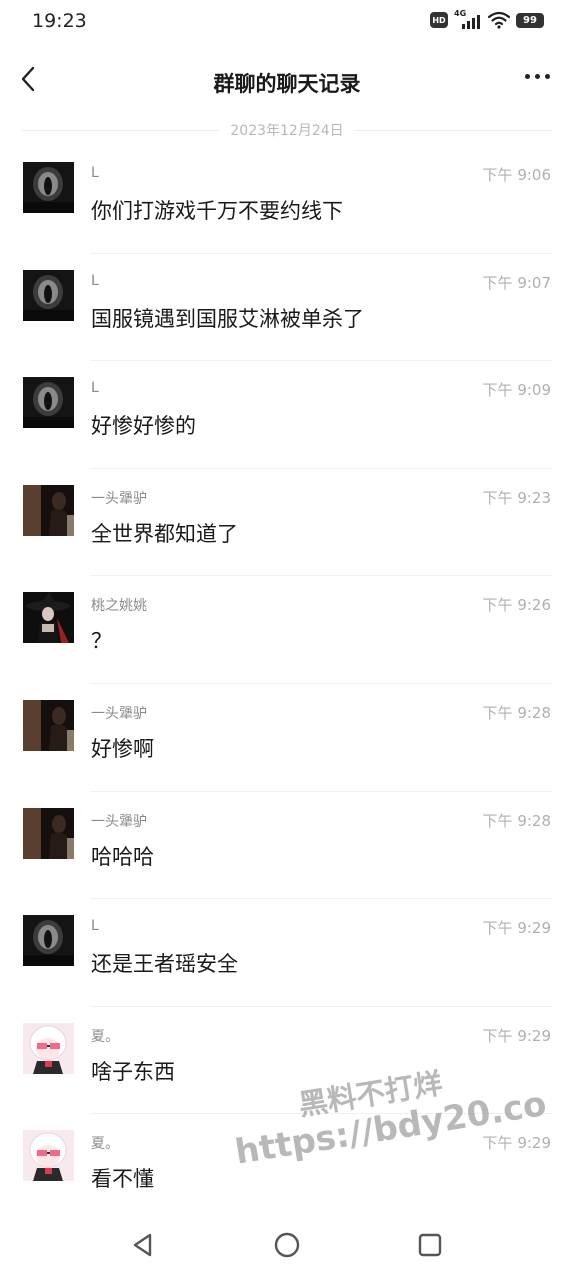  I want to click on status-bar: 19:23 HD 4G 99, so click(287, 22).